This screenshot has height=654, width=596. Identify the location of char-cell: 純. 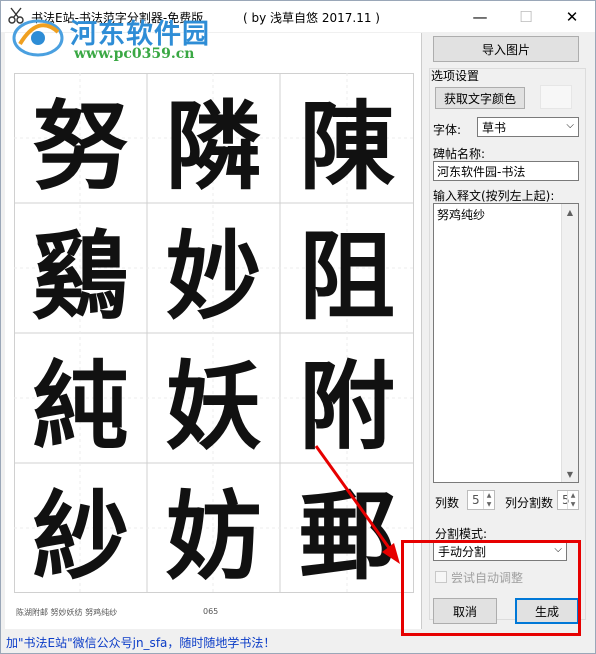
(80, 406).